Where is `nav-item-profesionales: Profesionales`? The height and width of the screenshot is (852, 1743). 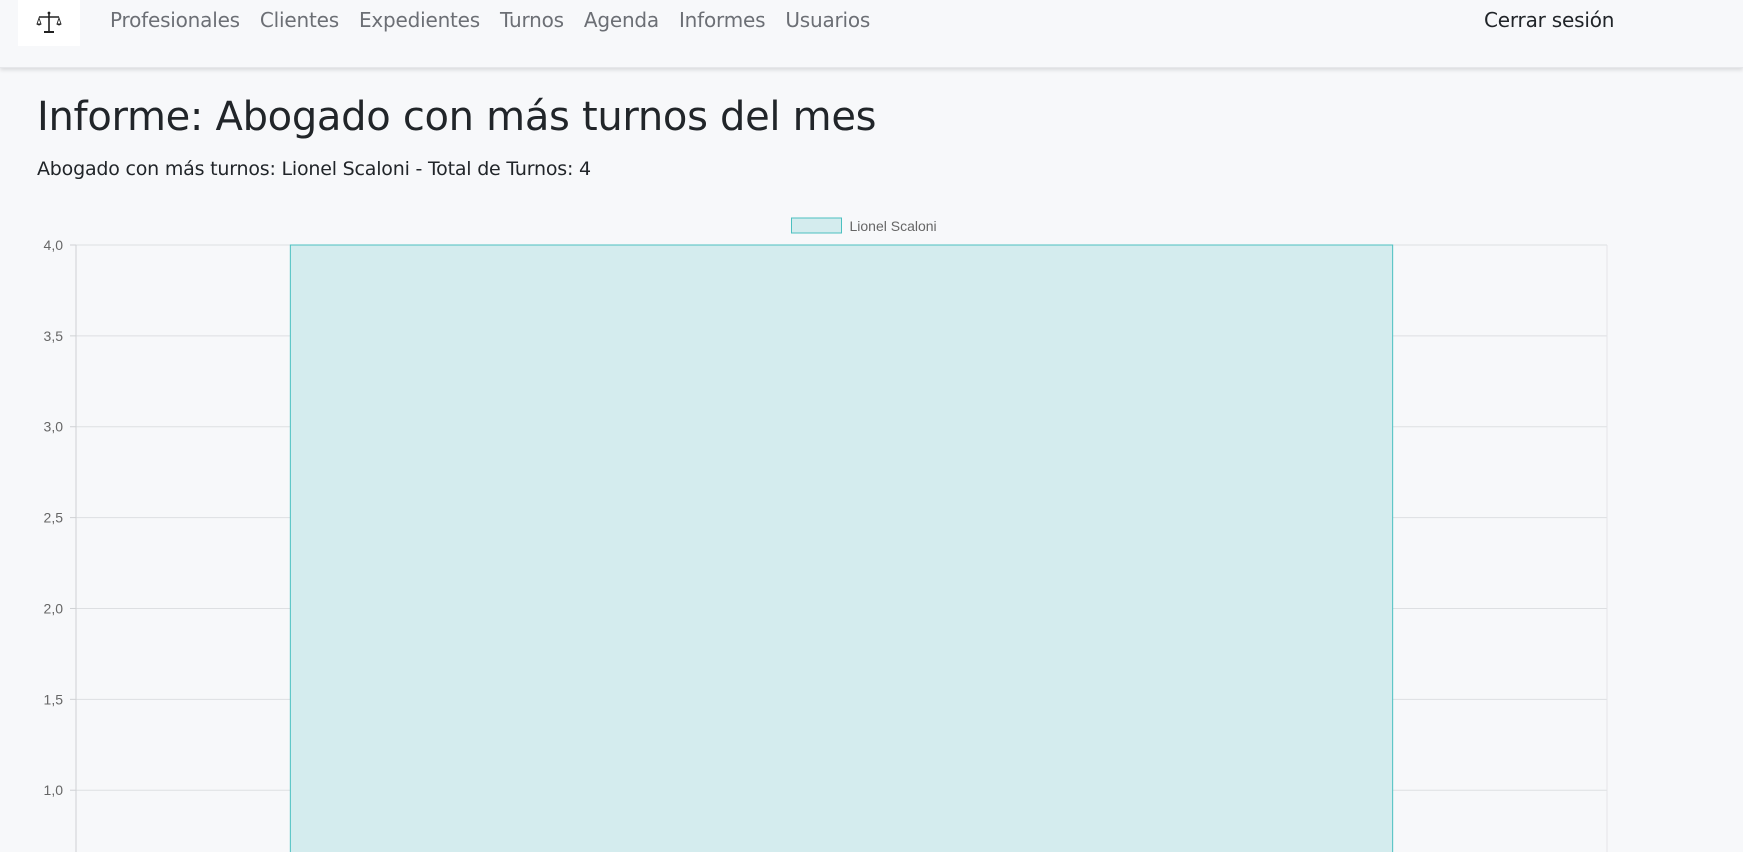 nav-item-profesionales: Profesionales is located at coordinates (175, 20).